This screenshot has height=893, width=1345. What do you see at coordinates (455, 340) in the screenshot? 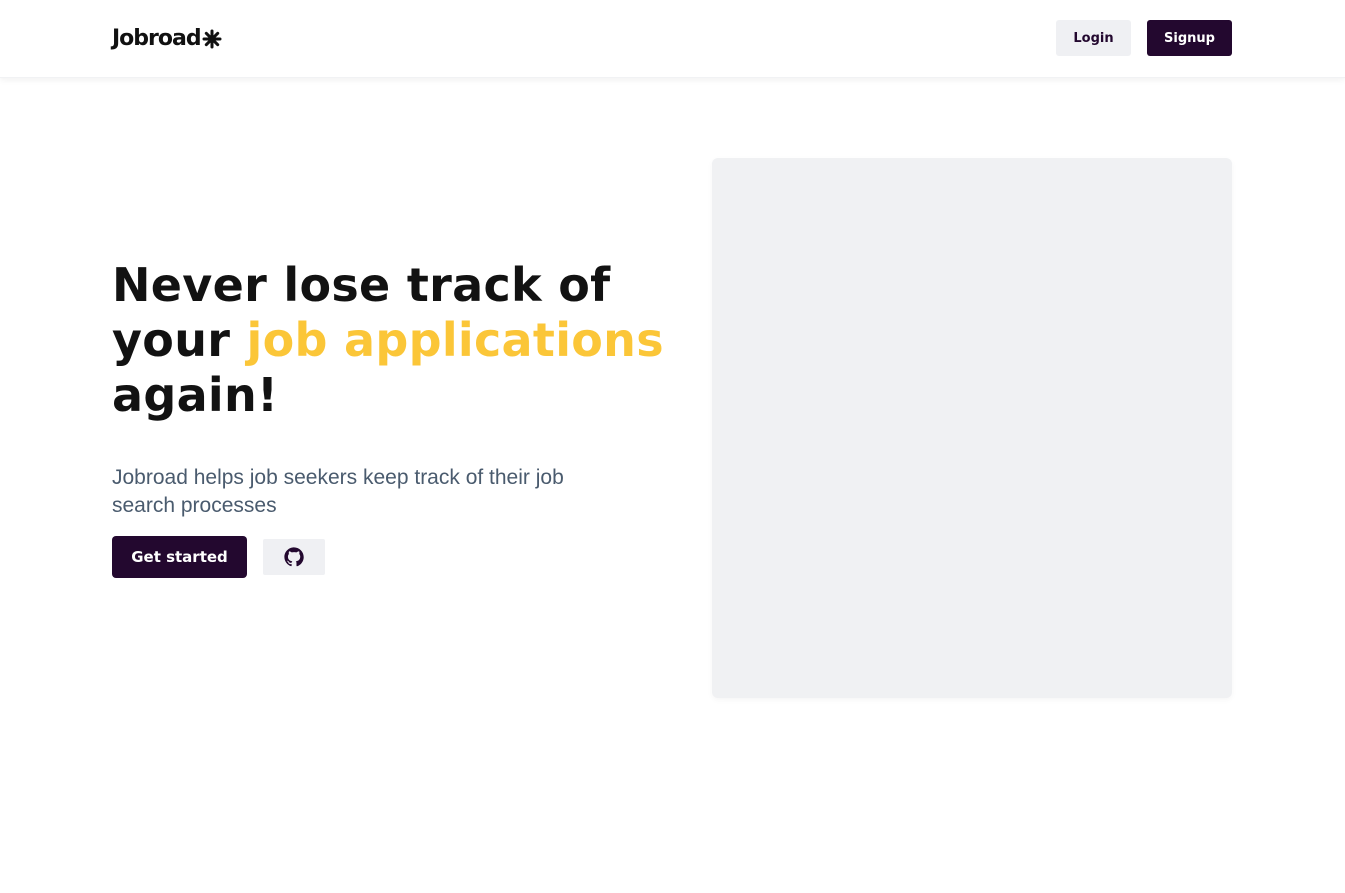
I see `hero-title-accent: job applications` at bounding box center [455, 340].